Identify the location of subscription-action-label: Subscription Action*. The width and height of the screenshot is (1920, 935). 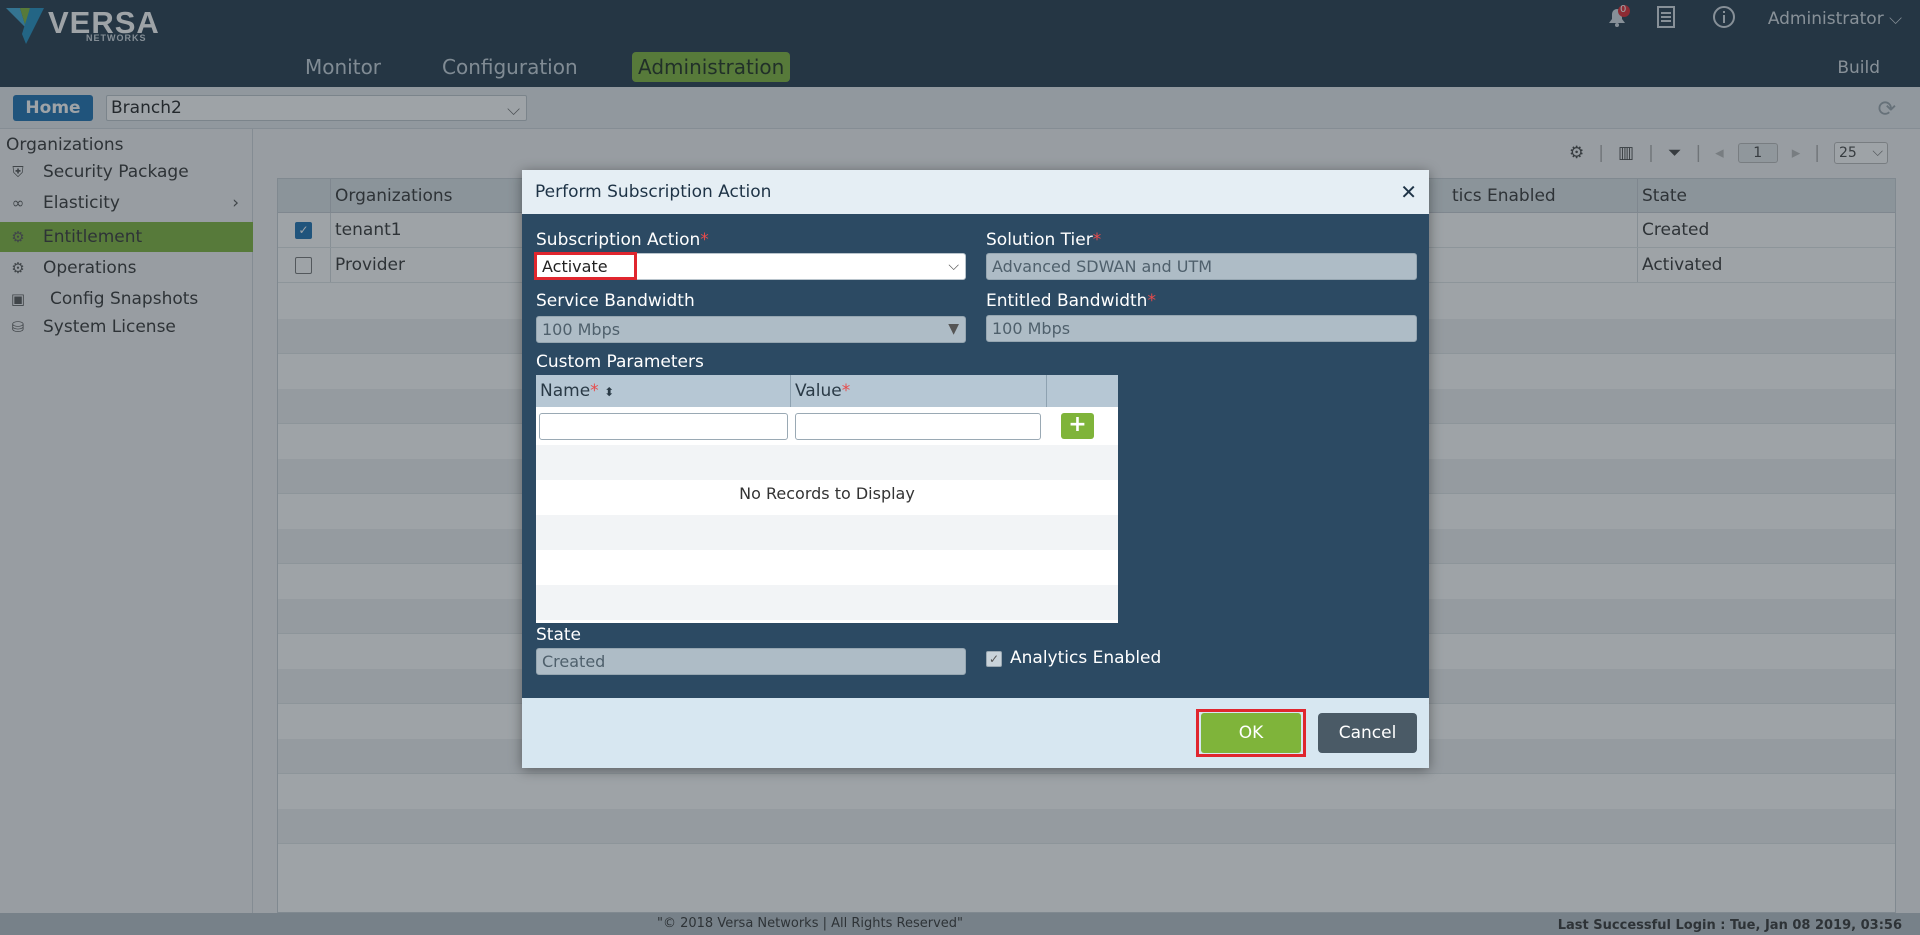
(622, 240).